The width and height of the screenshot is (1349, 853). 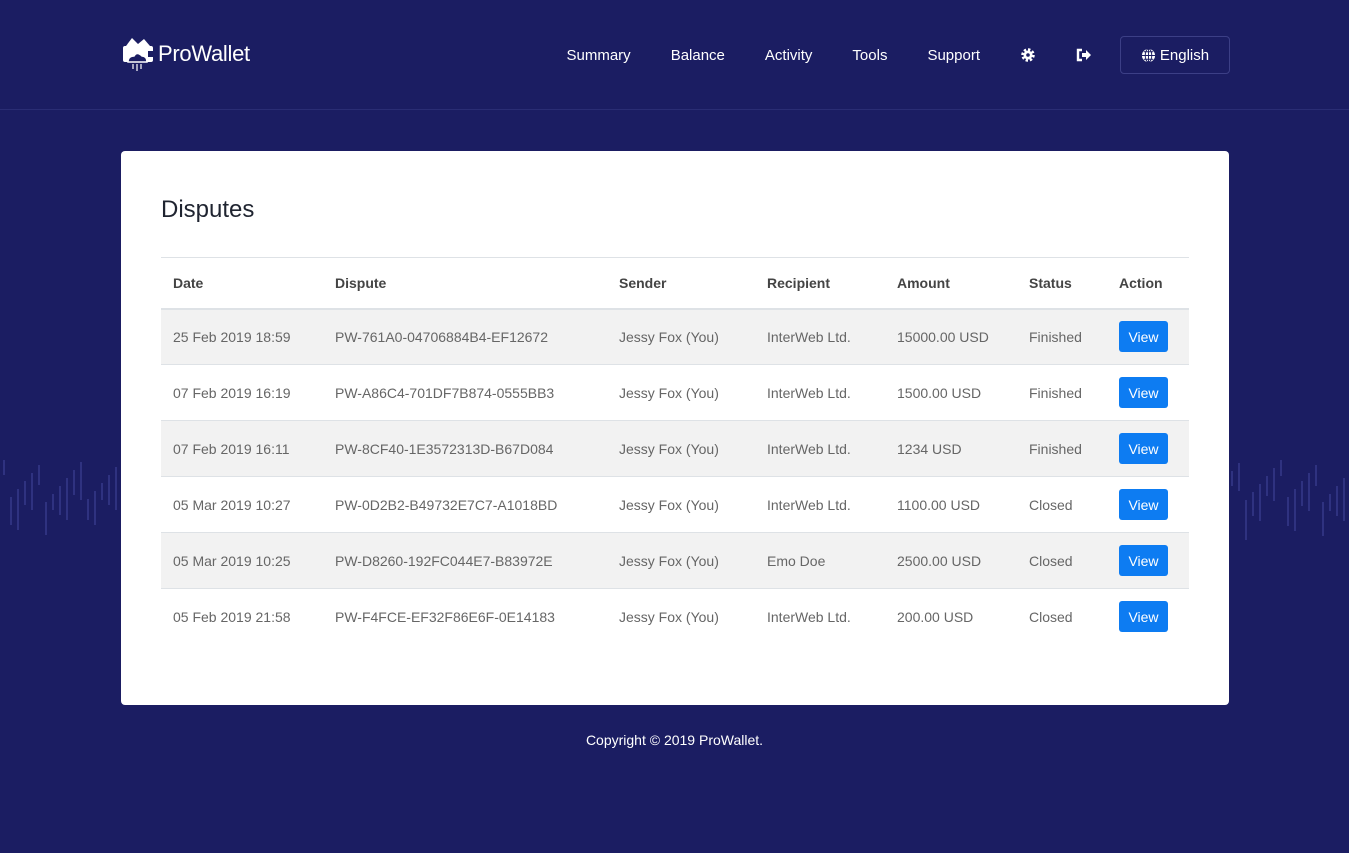 I want to click on page-title: Disputes, so click(x=208, y=209).